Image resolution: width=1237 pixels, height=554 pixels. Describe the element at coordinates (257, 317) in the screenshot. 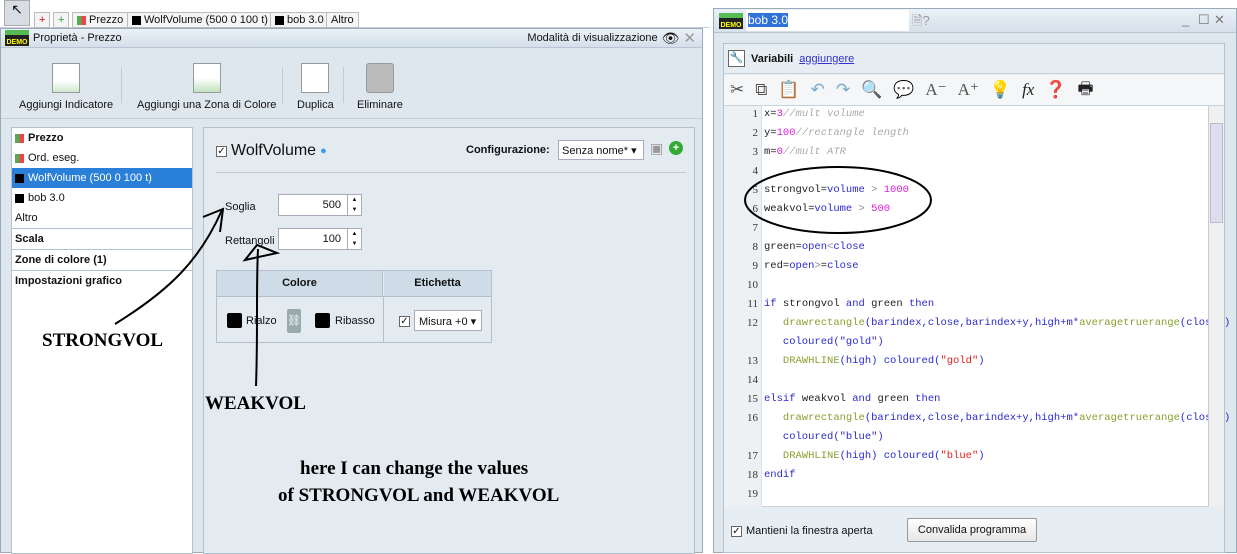

I see `weakvol-arrow` at that location.